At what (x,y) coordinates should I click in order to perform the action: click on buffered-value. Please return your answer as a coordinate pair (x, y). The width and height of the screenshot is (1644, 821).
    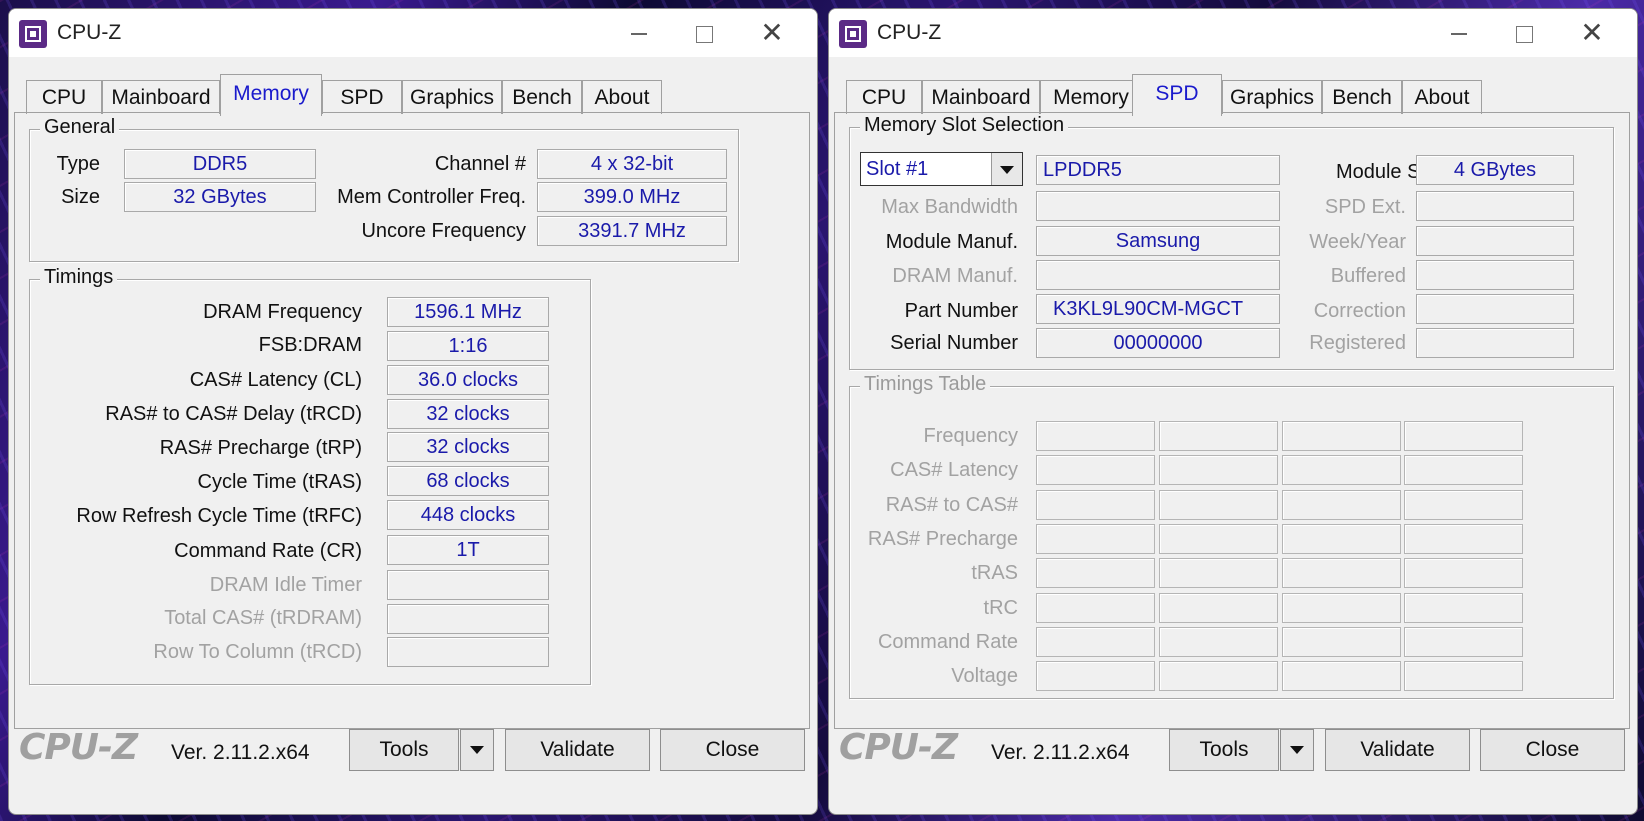
    Looking at the image, I should click on (1495, 275).